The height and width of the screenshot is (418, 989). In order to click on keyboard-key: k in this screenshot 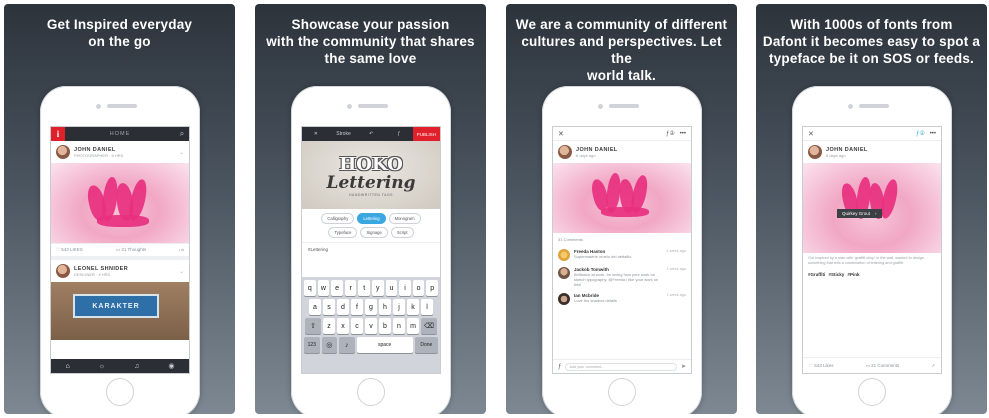, I will do `click(413, 307)`.